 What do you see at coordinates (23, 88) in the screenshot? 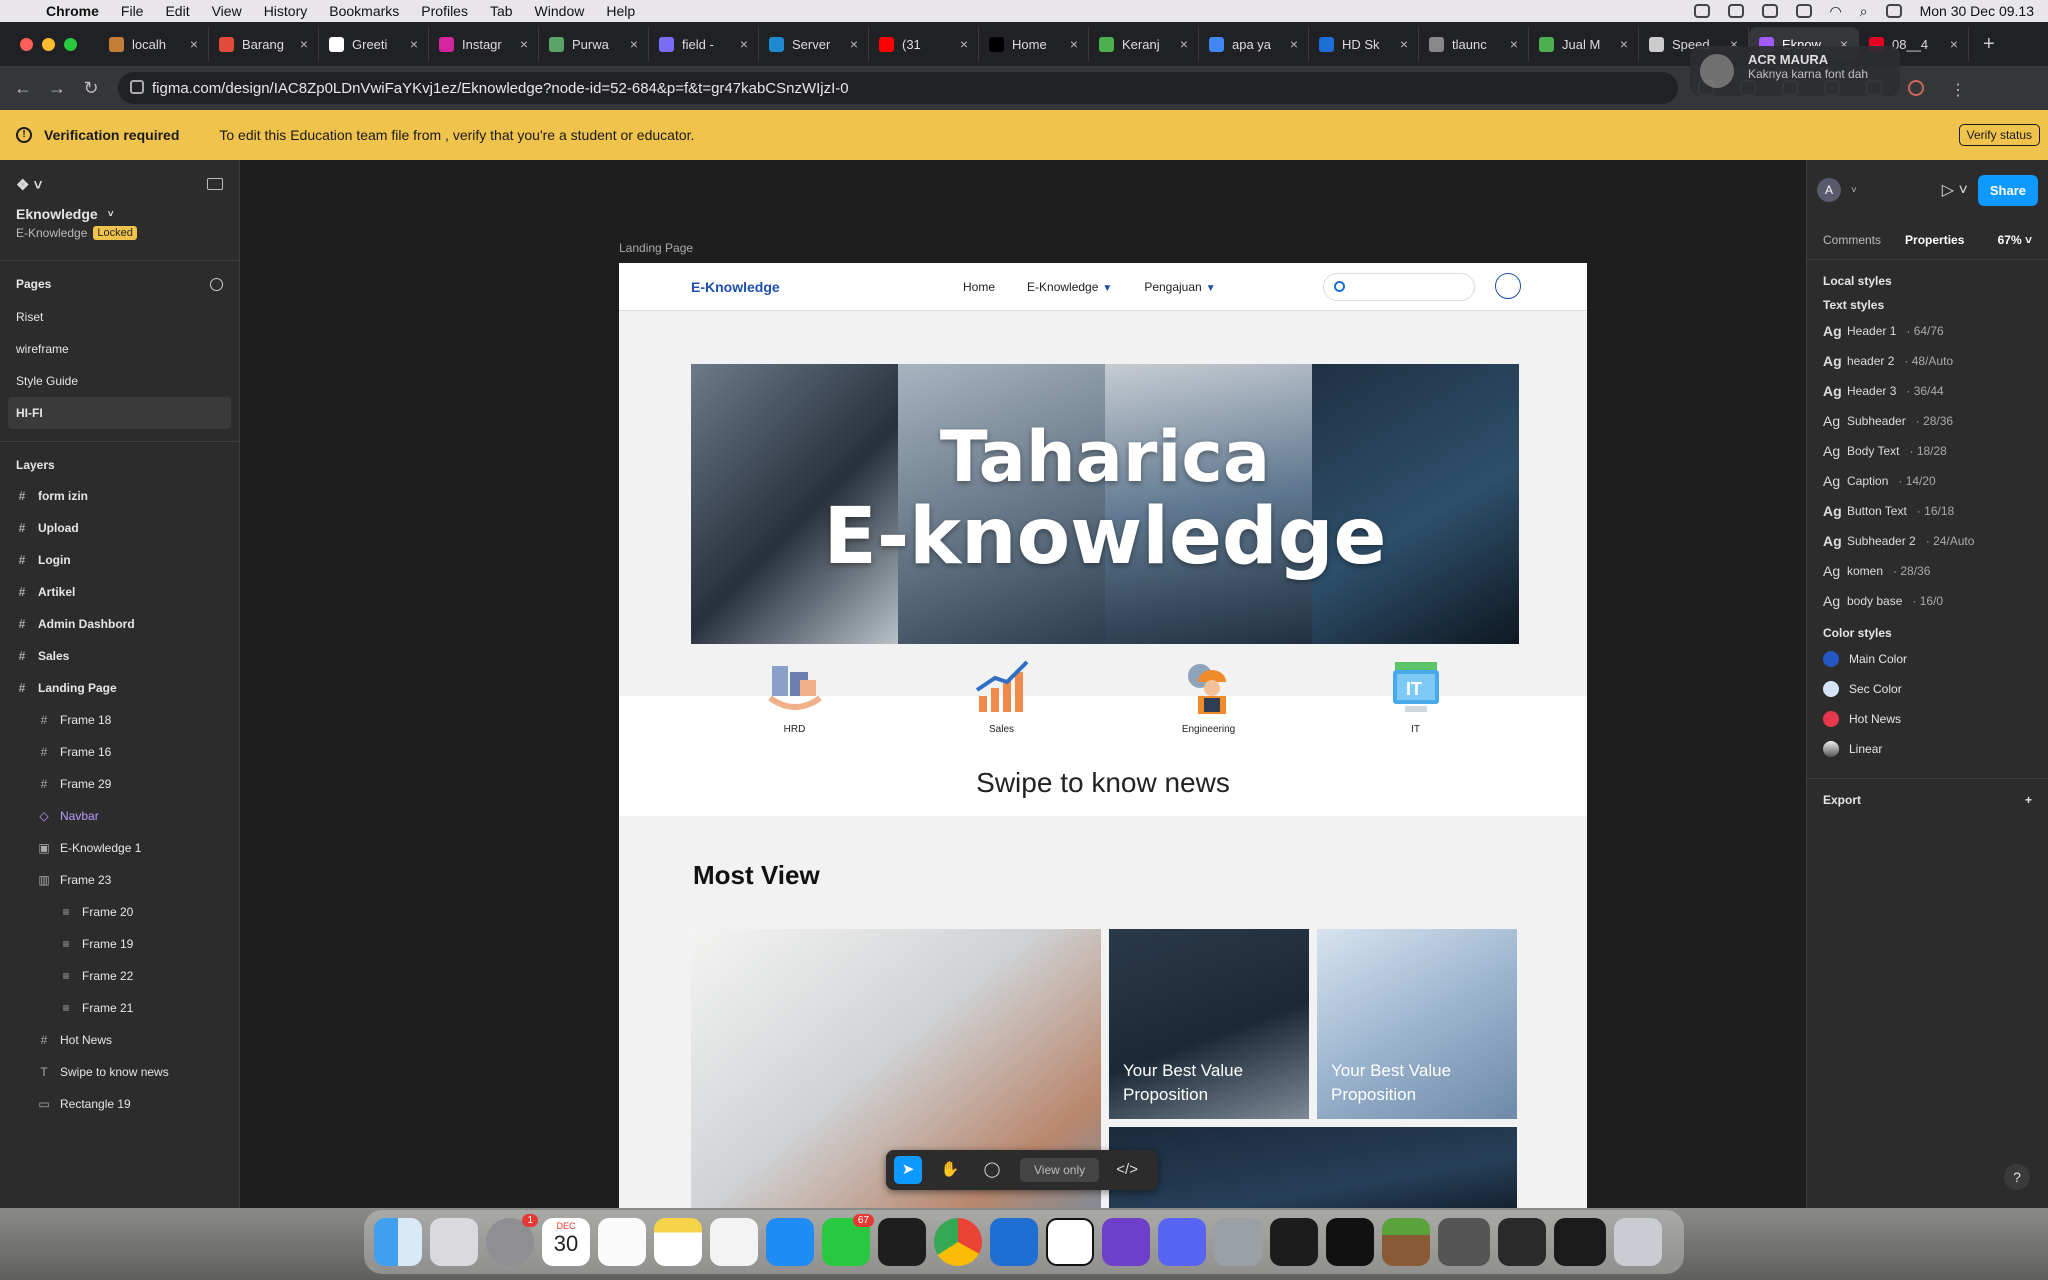
I see `back-icon: ←` at bounding box center [23, 88].